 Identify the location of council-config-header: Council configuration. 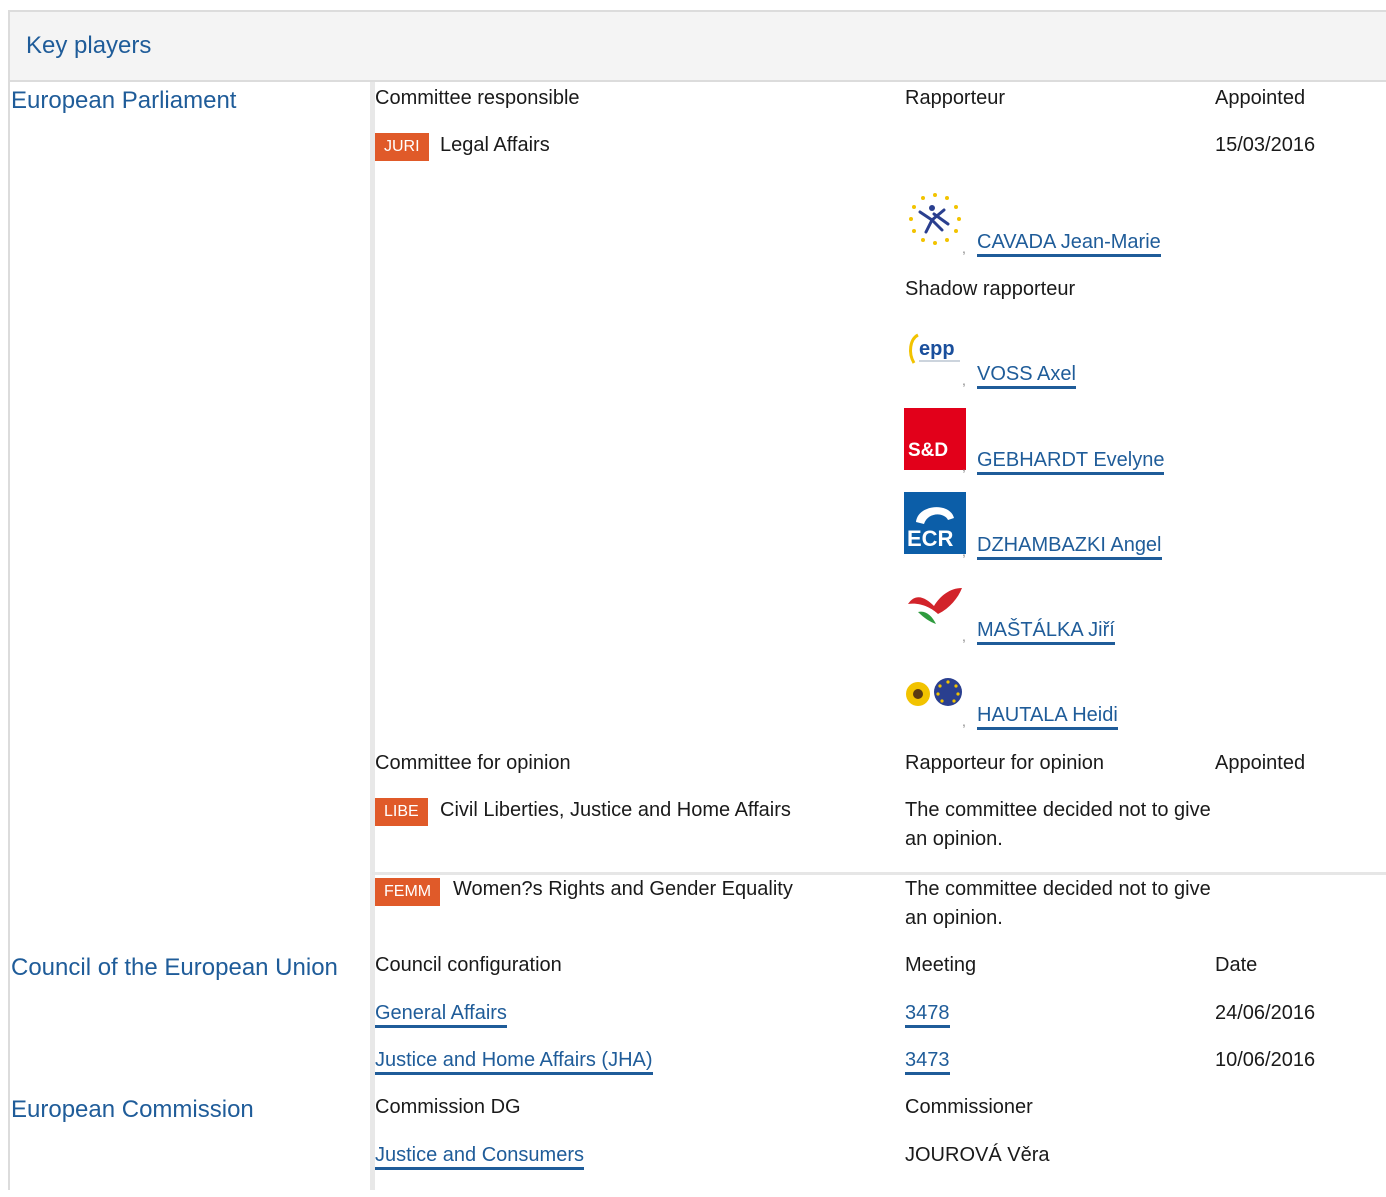
(468, 965).